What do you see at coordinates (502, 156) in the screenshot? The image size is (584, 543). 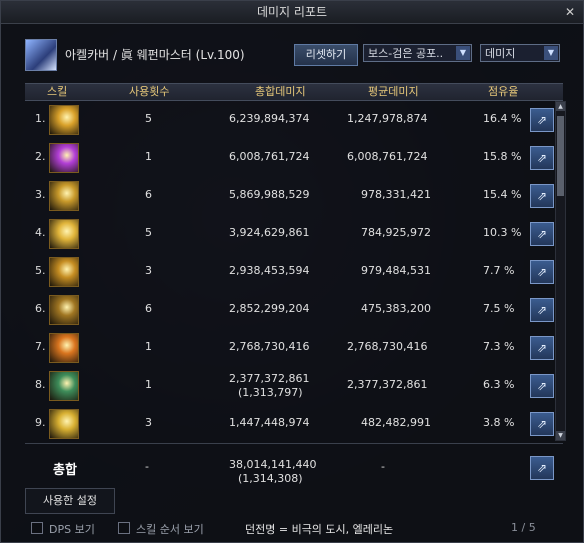 I see `row-share: 15.8 %` at bounding box center [502, 156].